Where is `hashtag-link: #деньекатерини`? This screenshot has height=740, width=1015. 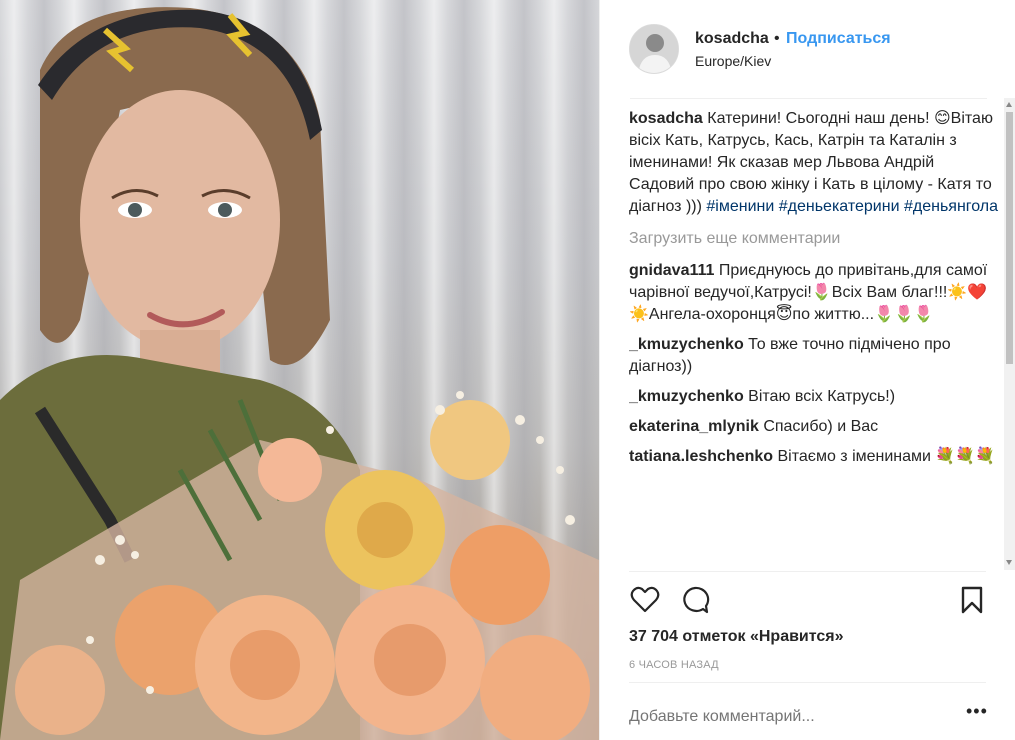 hashtag-link: #деньекатерини is located at coordinates (839, 206).